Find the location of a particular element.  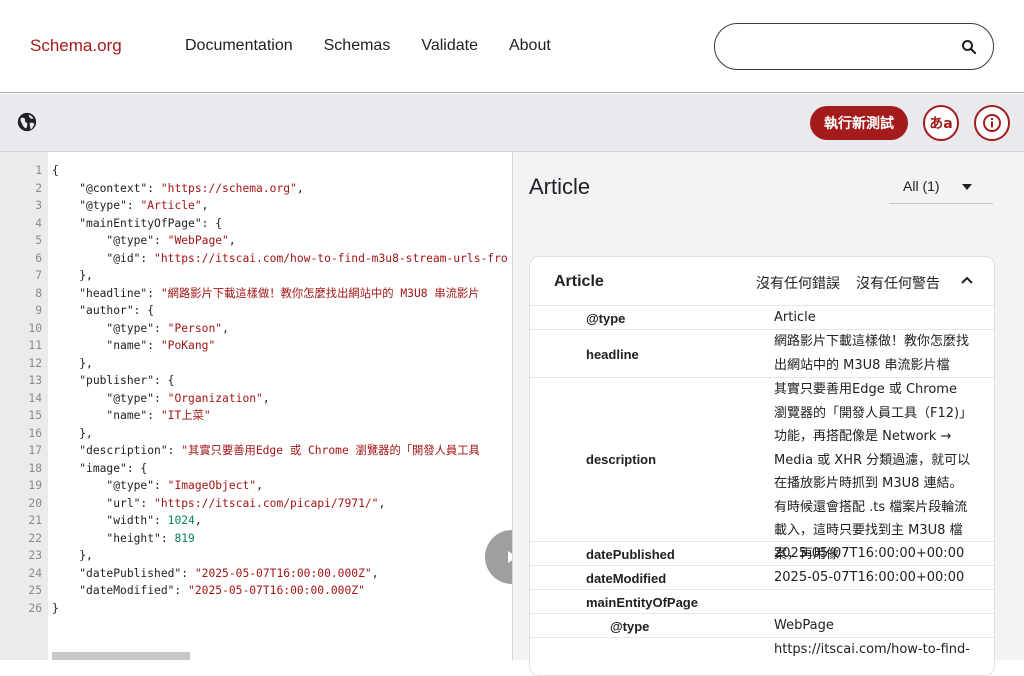

run-new-test-button: 執行新測試 is located at coordinates (859, 123).